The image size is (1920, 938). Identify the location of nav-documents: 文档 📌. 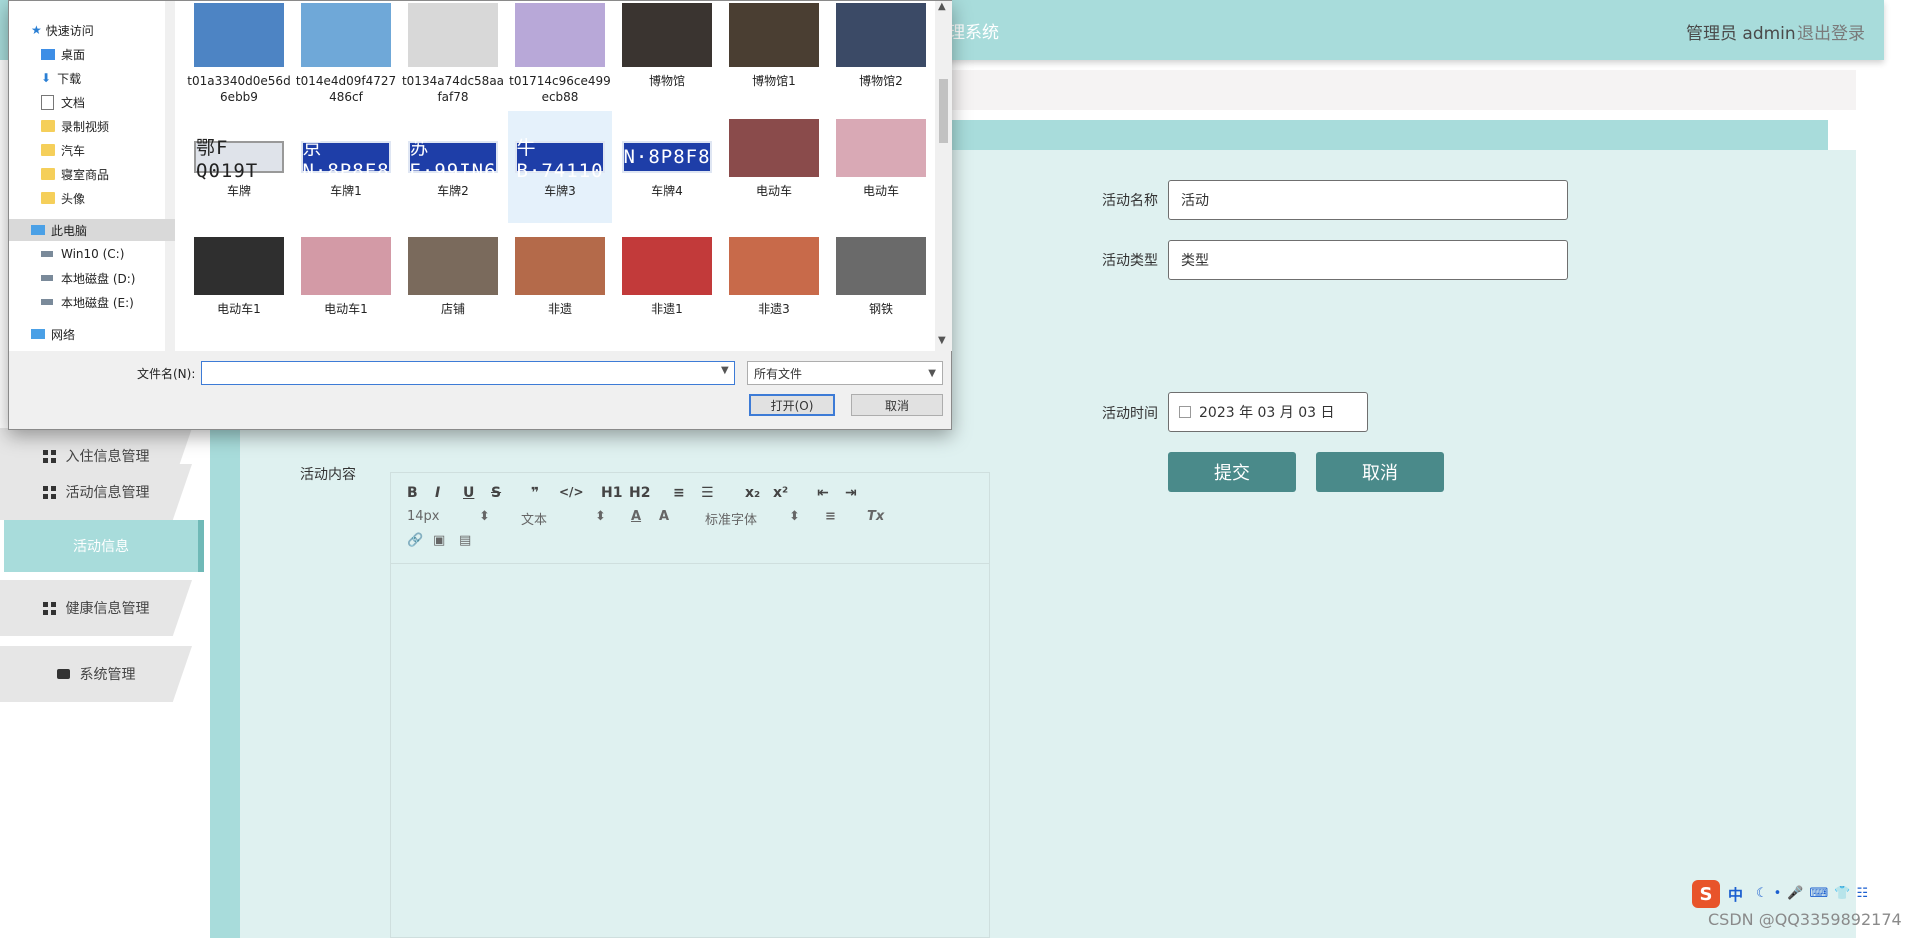
(103, 102).